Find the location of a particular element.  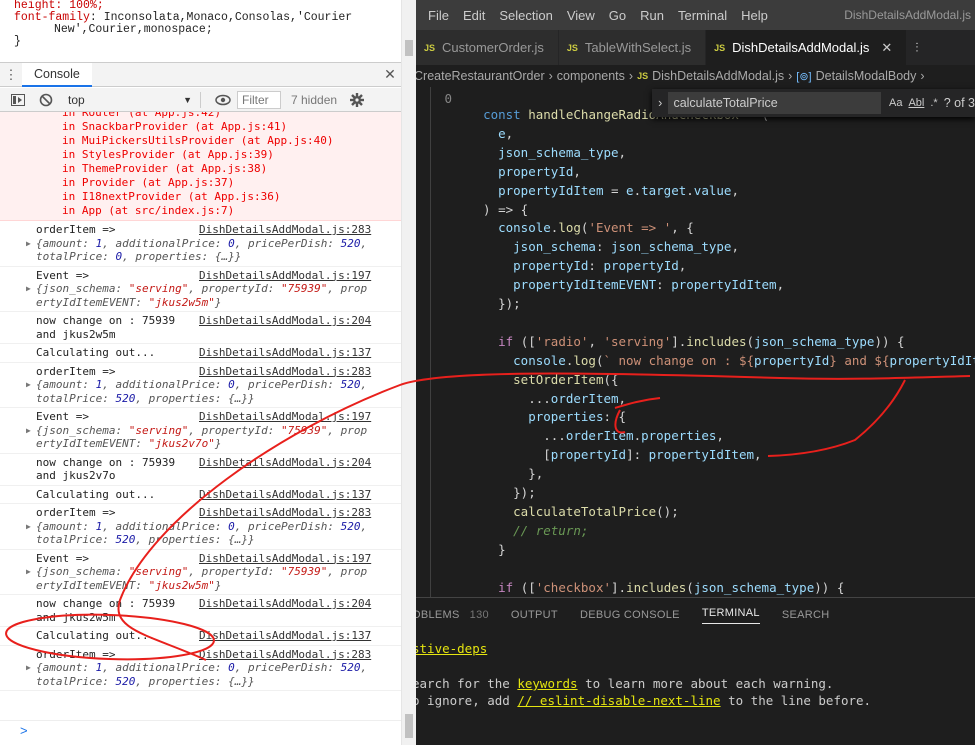

crumb-folder: CreateRestaurantOrder is located at coordinates (480, 76).